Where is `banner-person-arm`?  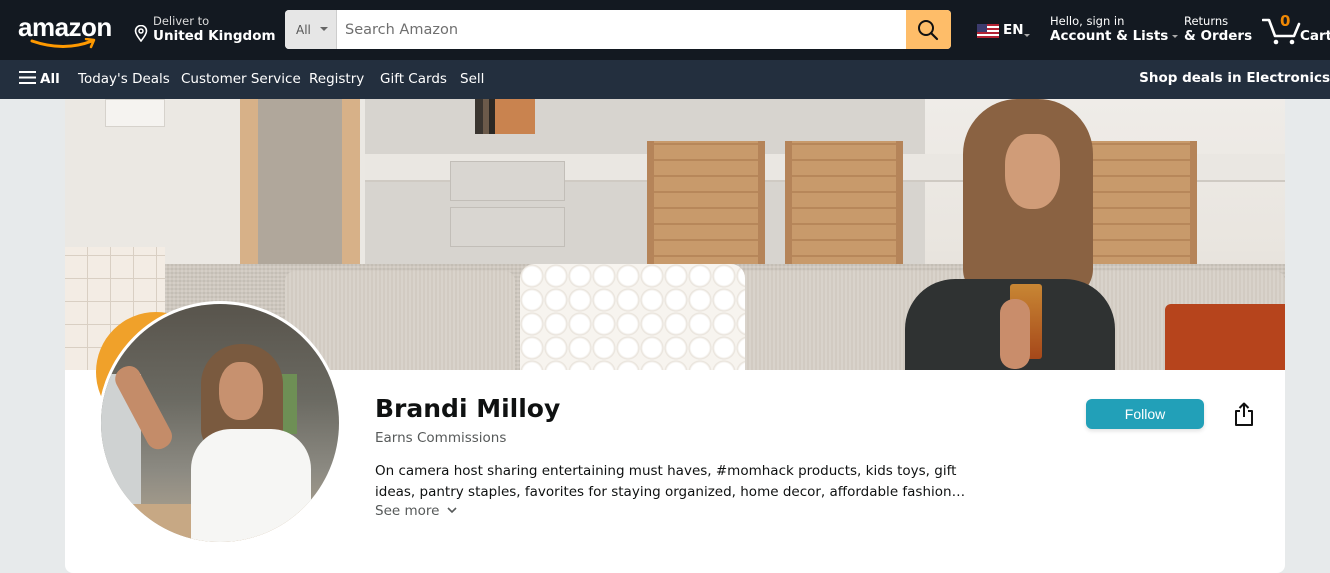 banner-person-arm is located at coordinates (1015, 334).